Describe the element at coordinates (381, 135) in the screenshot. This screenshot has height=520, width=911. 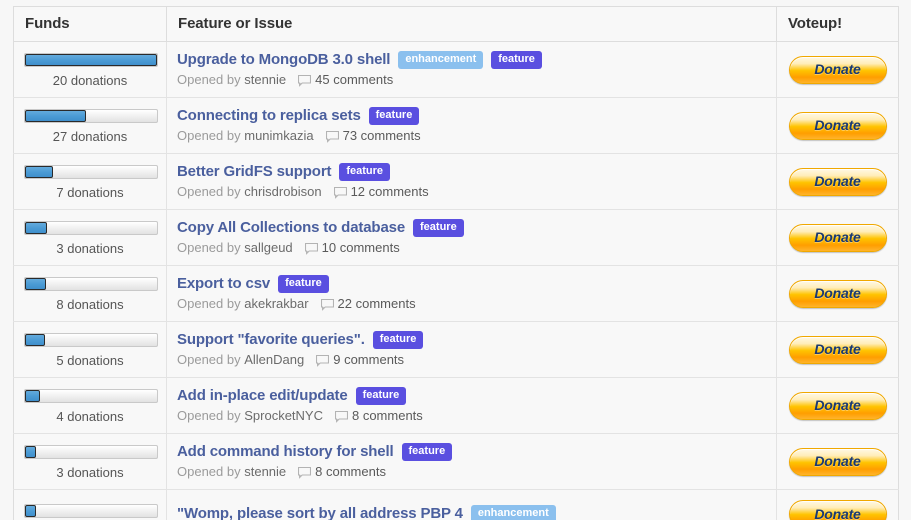
I see `comment-count-label: 73 comments` at that location.